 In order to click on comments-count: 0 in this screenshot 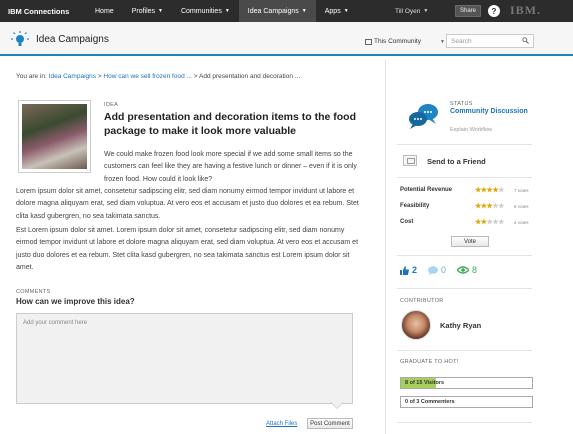, I will do `click(437, 270)`.